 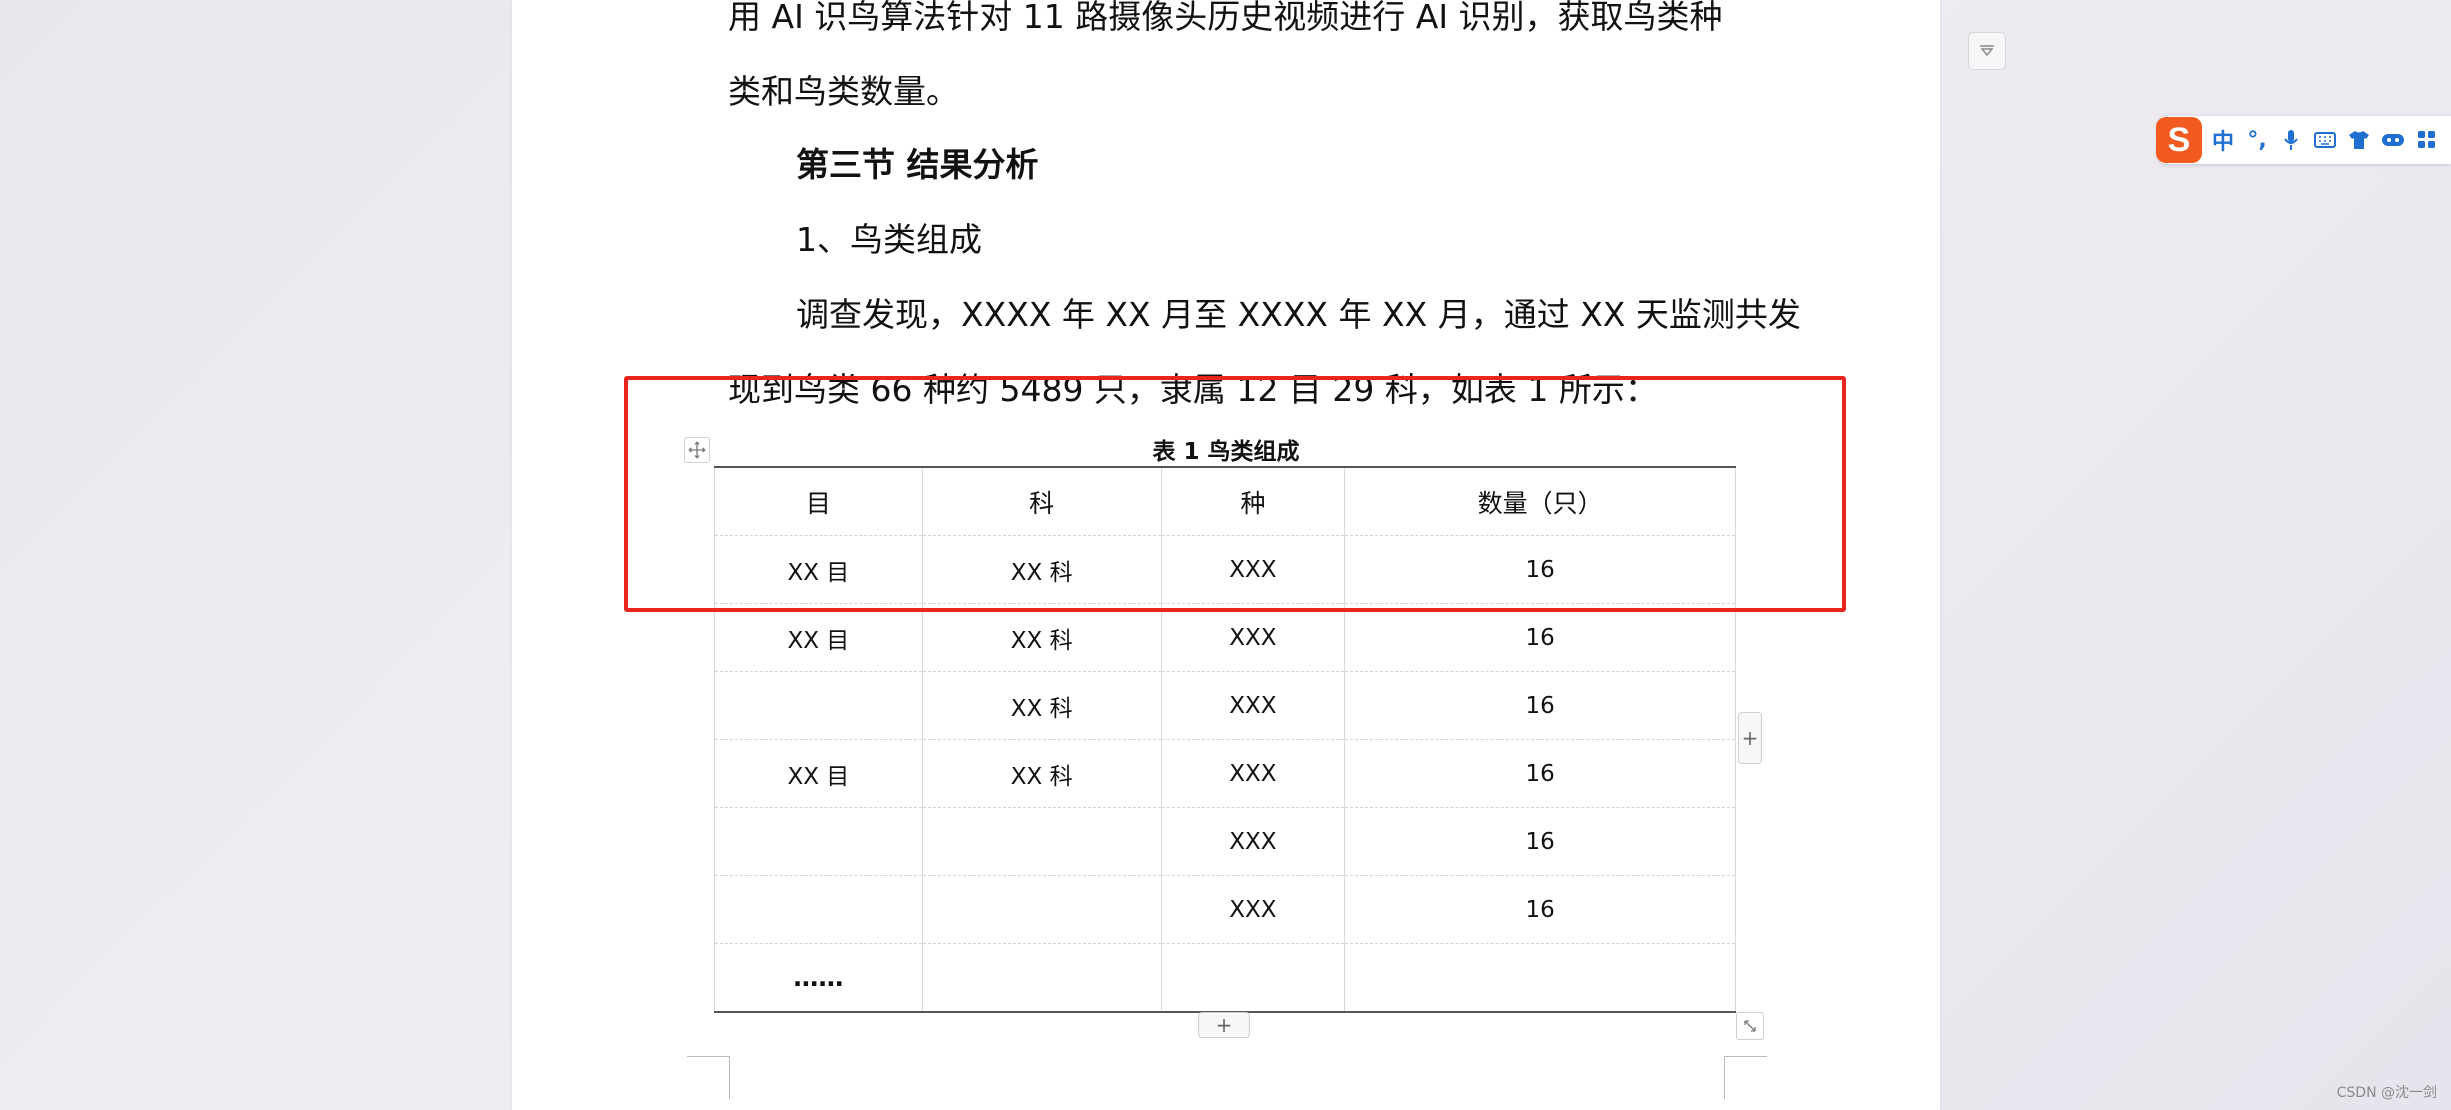 I want to click on grid-menu-icon, so click(x=2427, y=140).